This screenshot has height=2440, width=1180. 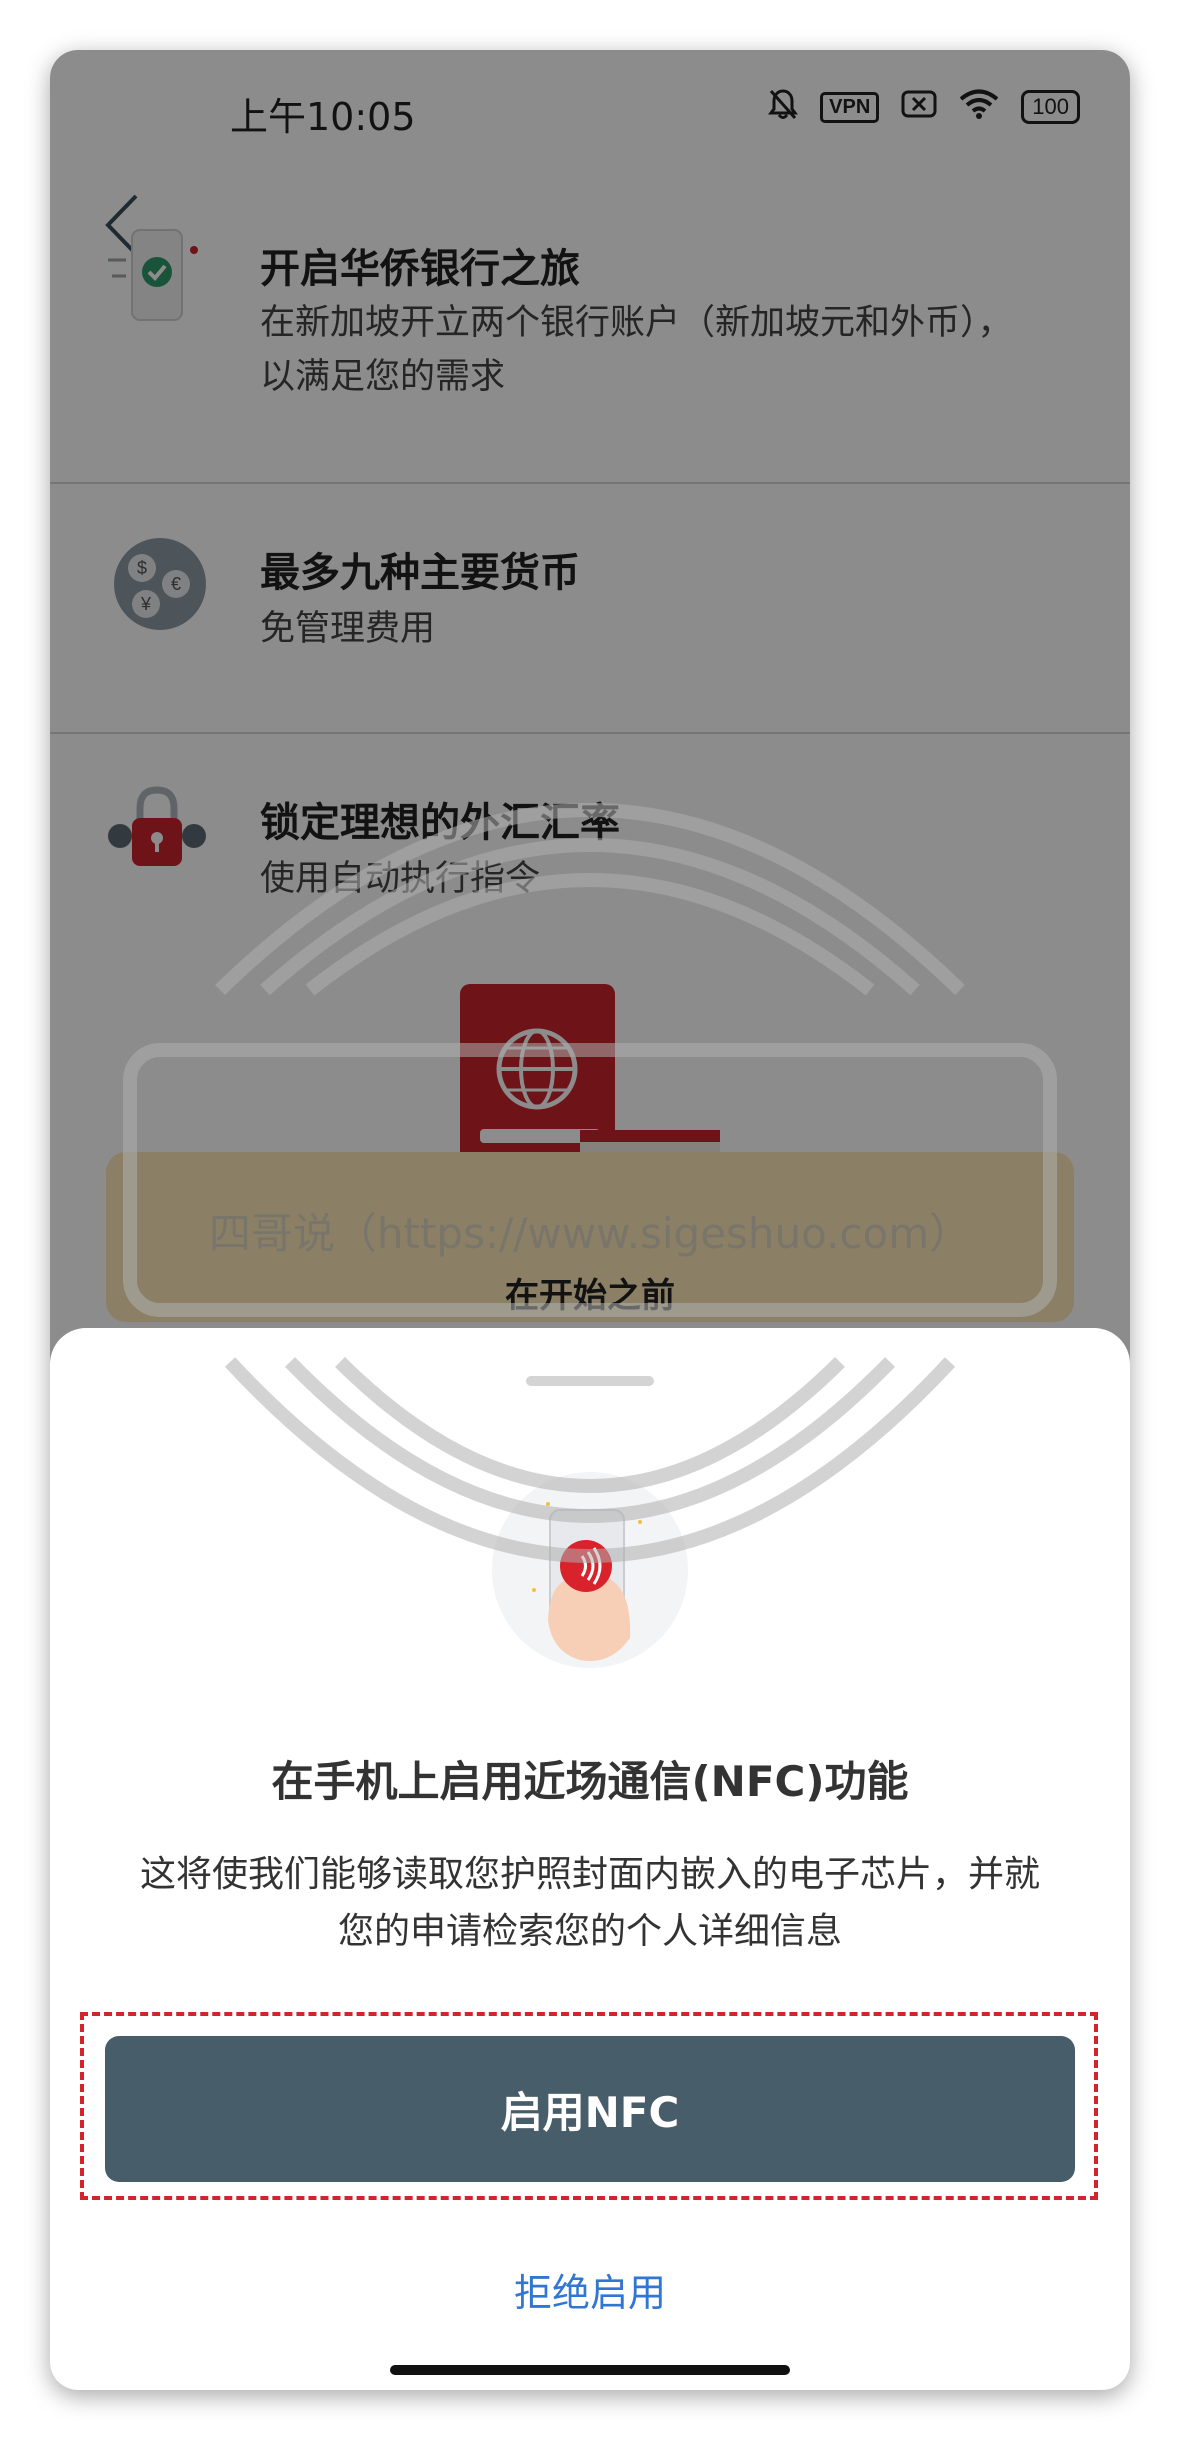 What do you see at coordinates (590, 1570) in the screenshot?
I see `nfc-phone-illustration` at bounding box center [590, 1570].